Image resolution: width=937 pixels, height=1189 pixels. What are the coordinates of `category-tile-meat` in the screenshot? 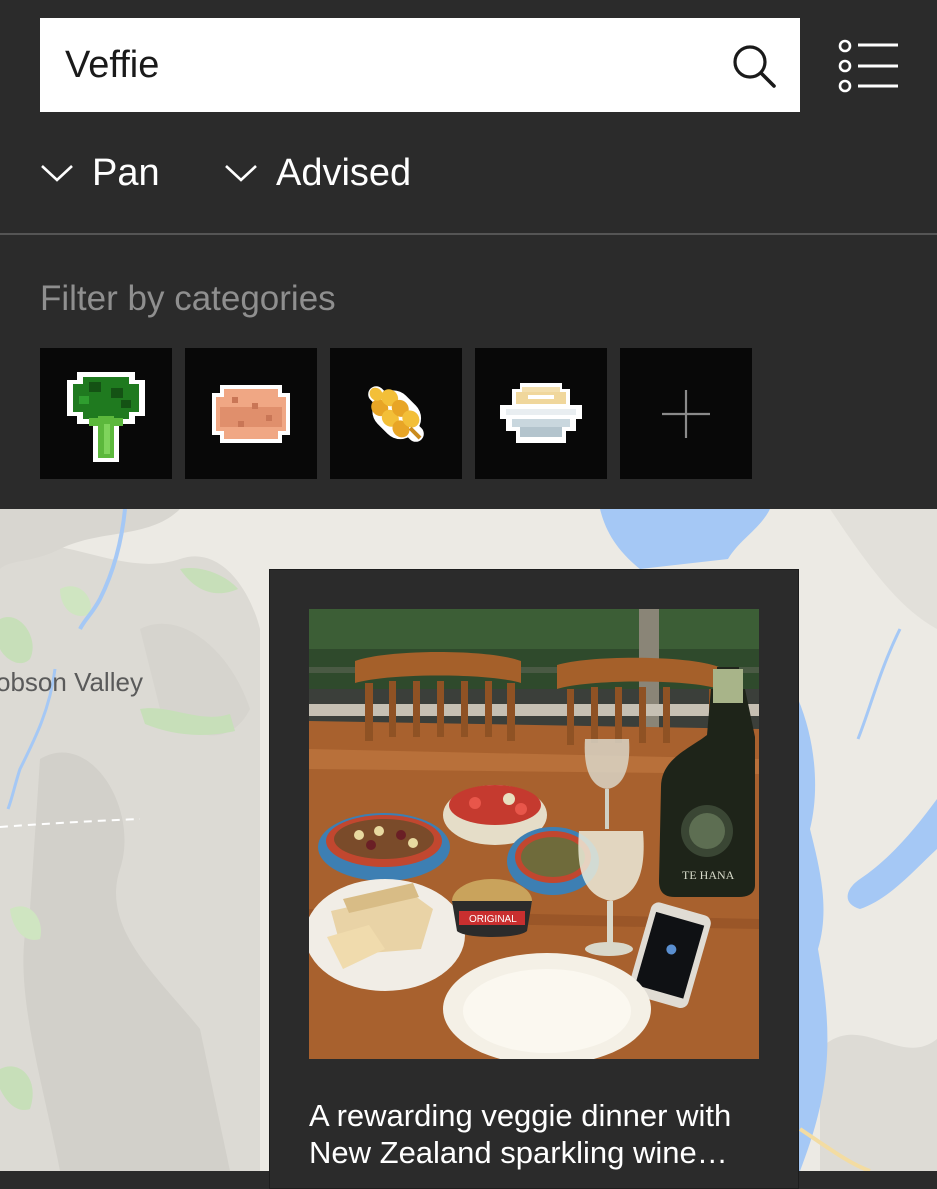 It's located at (251, 413).